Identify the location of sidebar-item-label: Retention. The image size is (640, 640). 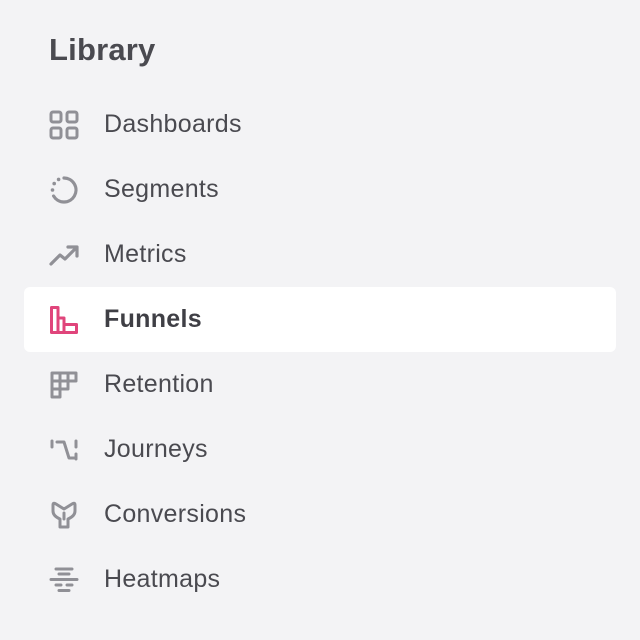
(159, 384).